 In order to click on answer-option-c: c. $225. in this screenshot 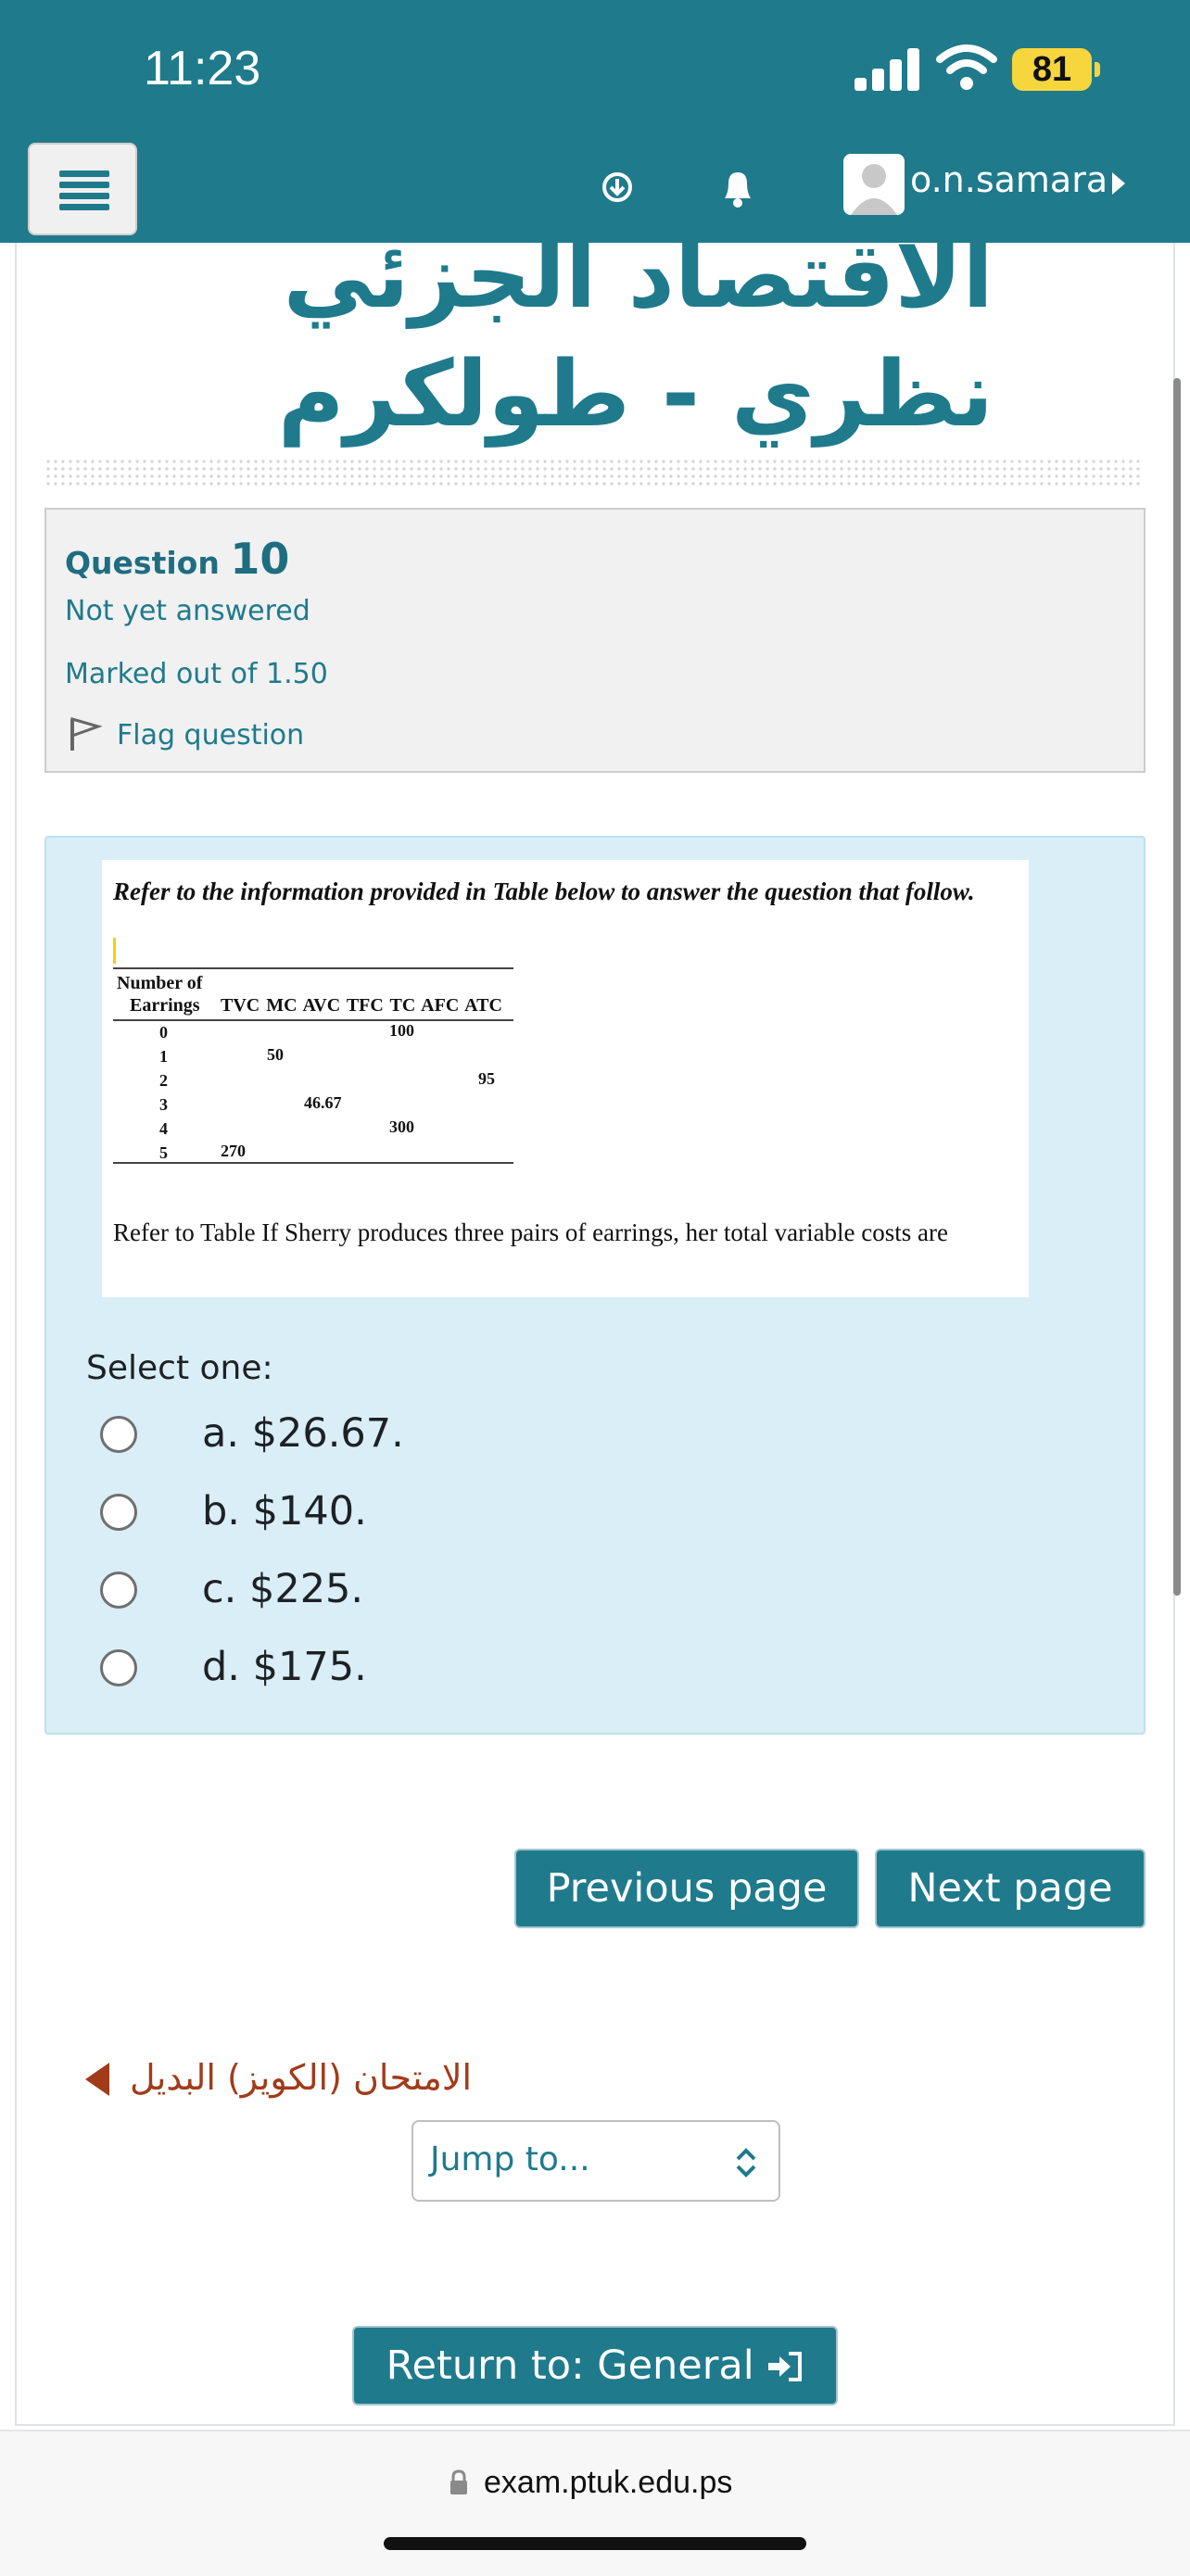, I will do `click(378, 1592)`.